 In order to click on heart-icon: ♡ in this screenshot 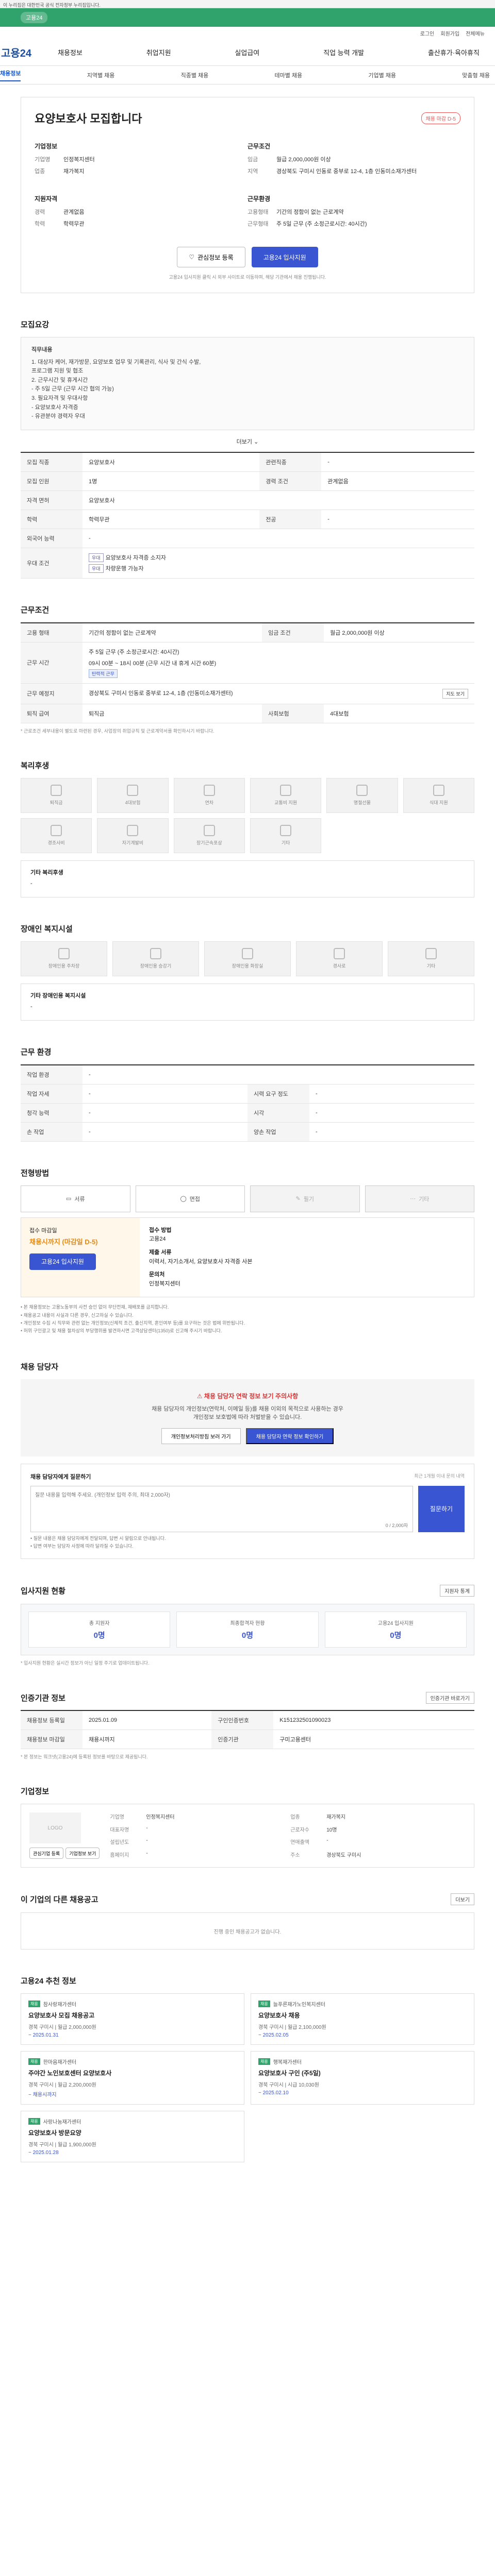, I will do `click(192, 257)`.